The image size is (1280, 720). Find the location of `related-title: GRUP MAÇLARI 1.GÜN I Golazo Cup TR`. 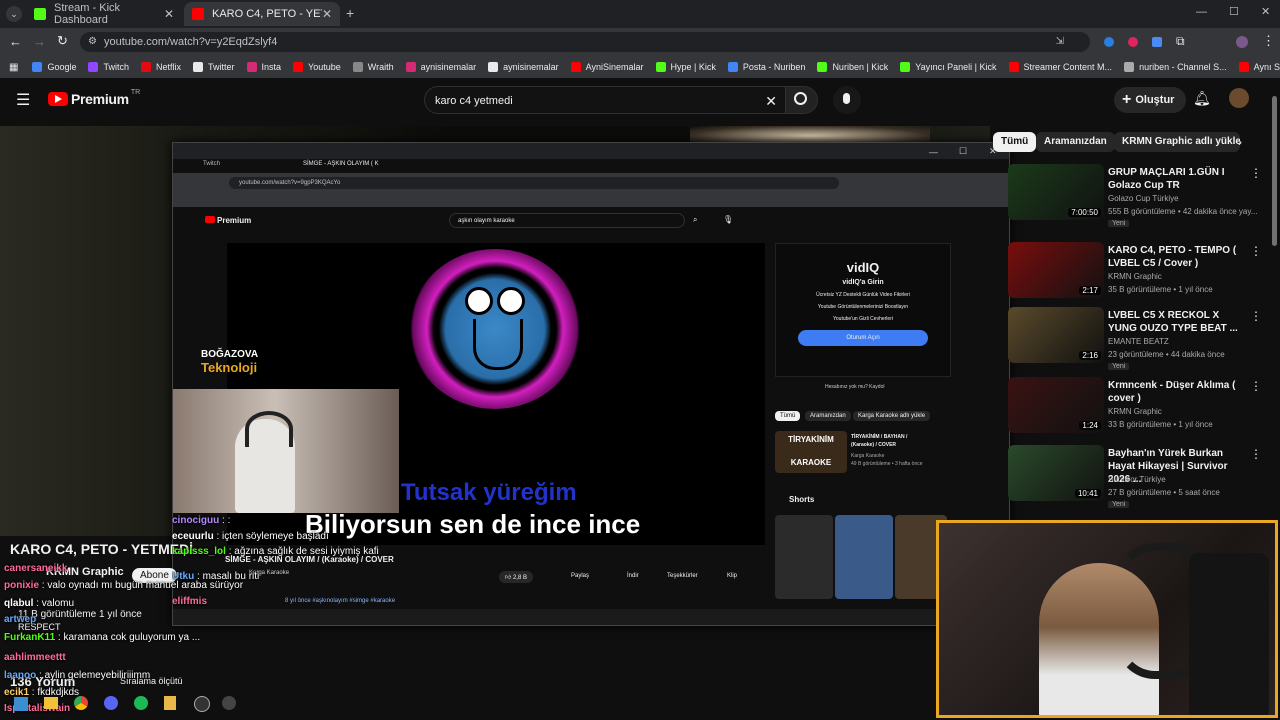

related-title: GRUP MAÇLARI 1.GÜN I Golazo Cup TR is located at coordinates (1178, 179).